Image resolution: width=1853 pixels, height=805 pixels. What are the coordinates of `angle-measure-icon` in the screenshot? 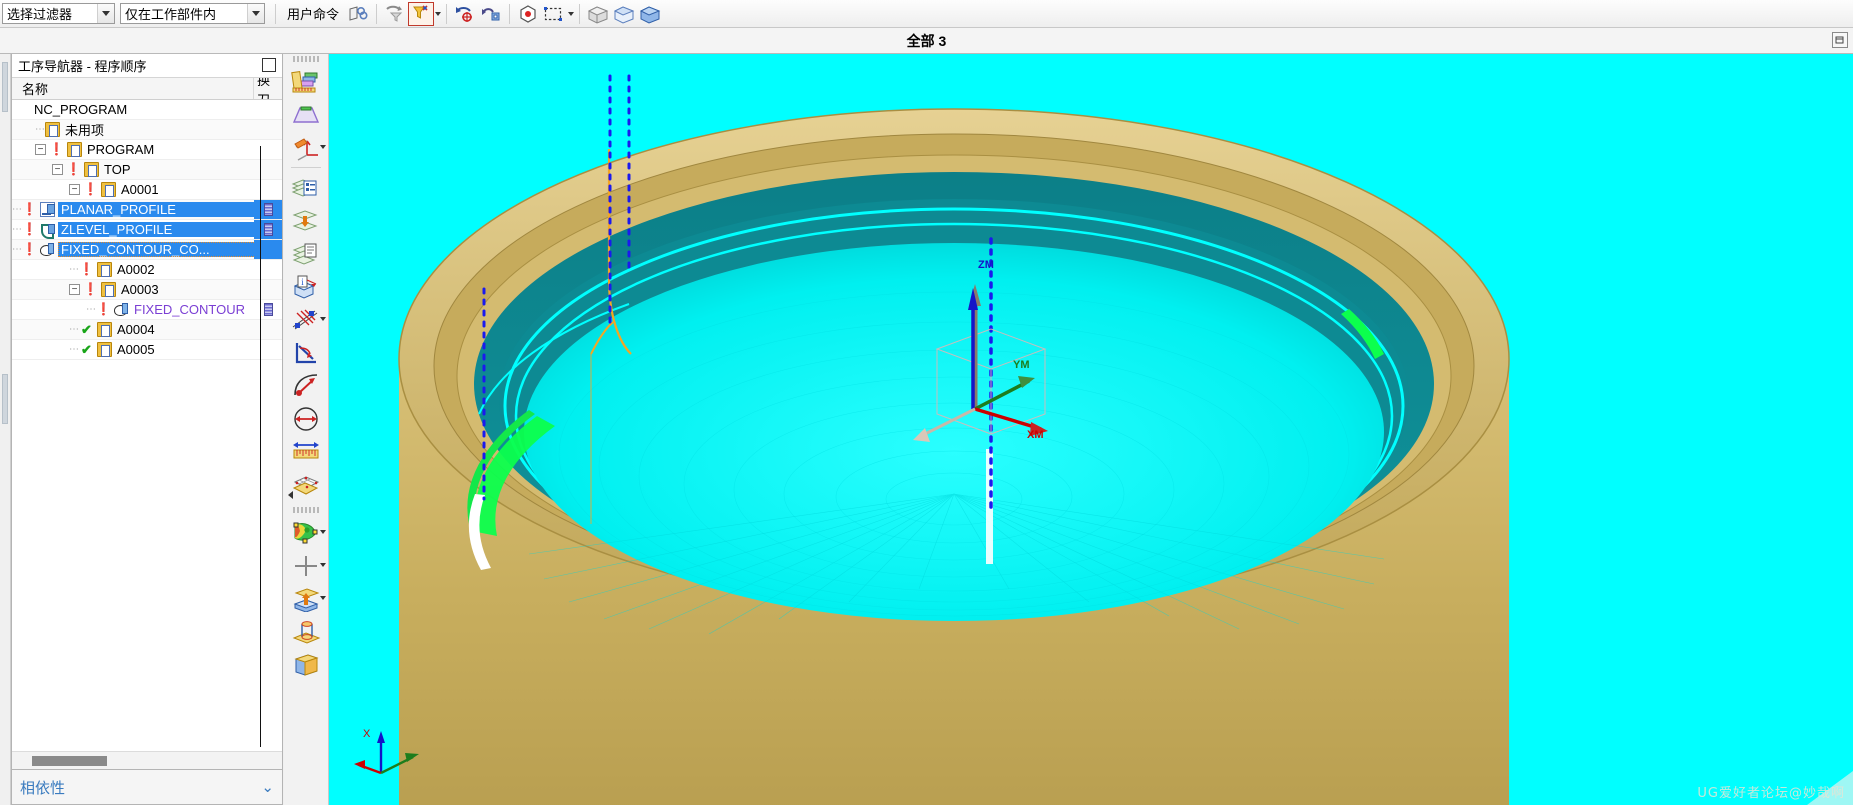 It's located at (306, 352).